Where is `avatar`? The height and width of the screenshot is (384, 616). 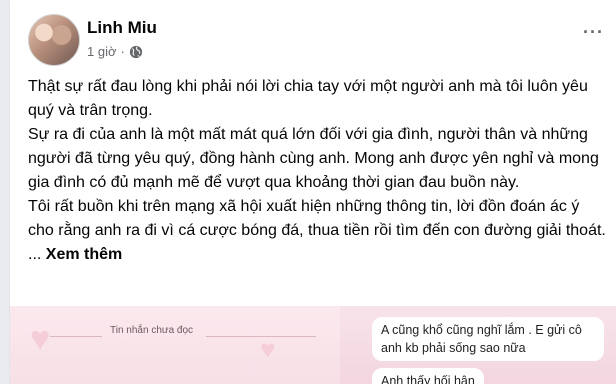 avatar is located at coordinates (54, 40).